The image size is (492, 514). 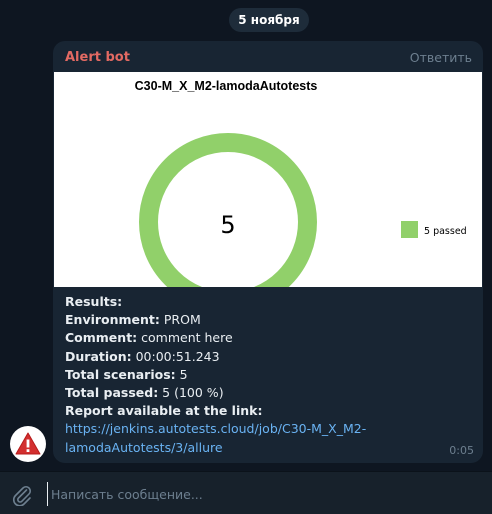 I want to click on bot-avatar, so click(x=28, y=444).